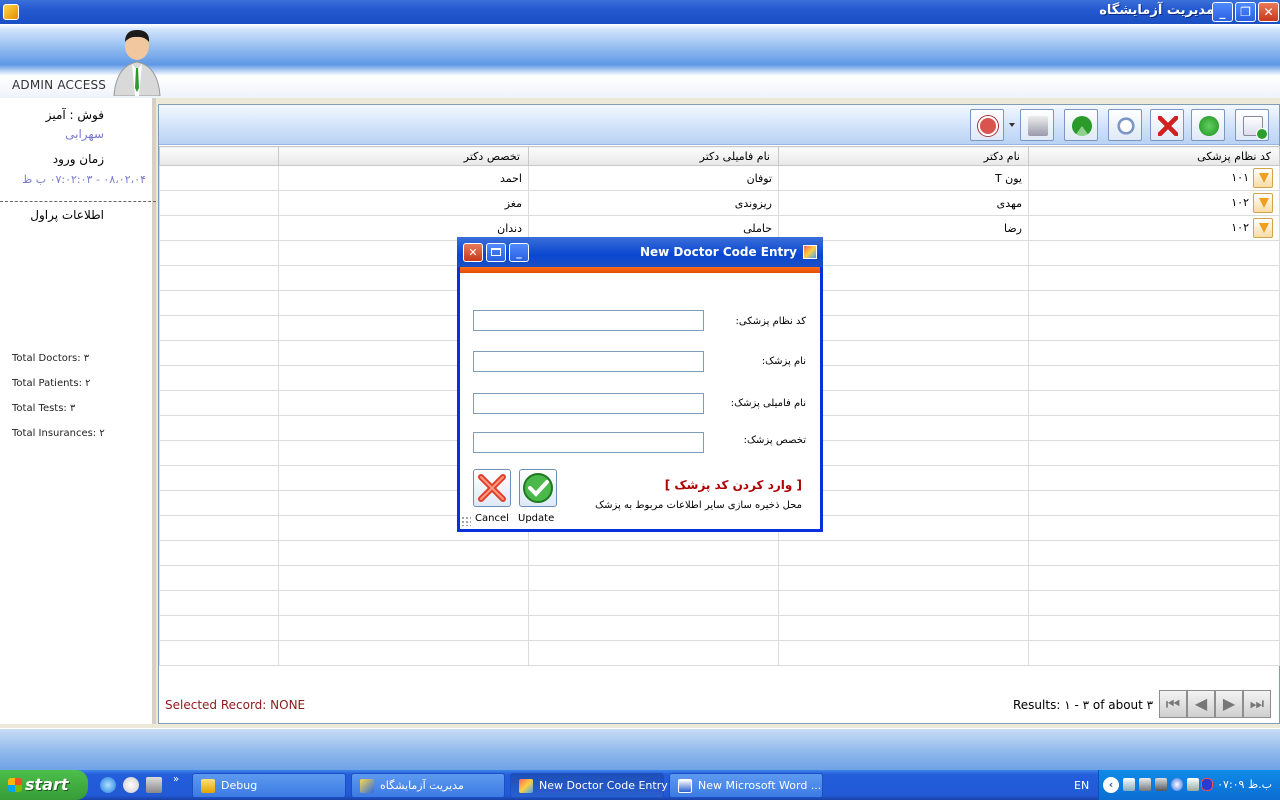  Describe the element at coordinates (1037, 125) in the screenshot. I see `print-icon` at that location.